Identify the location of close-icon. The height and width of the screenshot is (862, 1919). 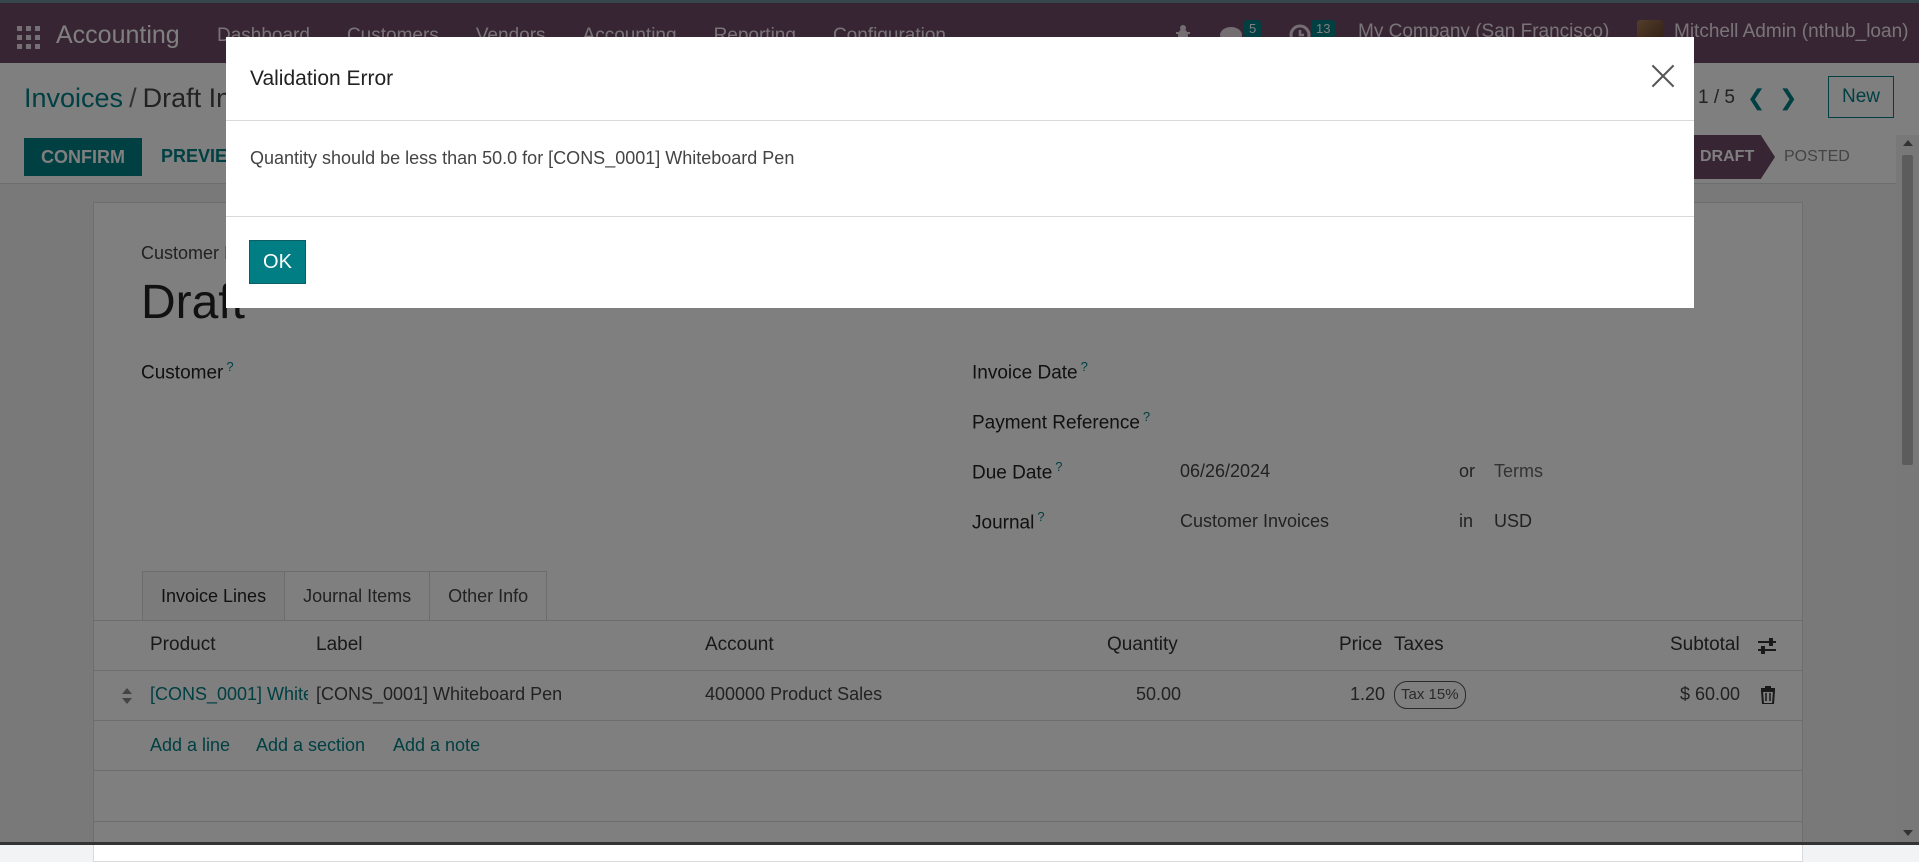
(1663, 76).